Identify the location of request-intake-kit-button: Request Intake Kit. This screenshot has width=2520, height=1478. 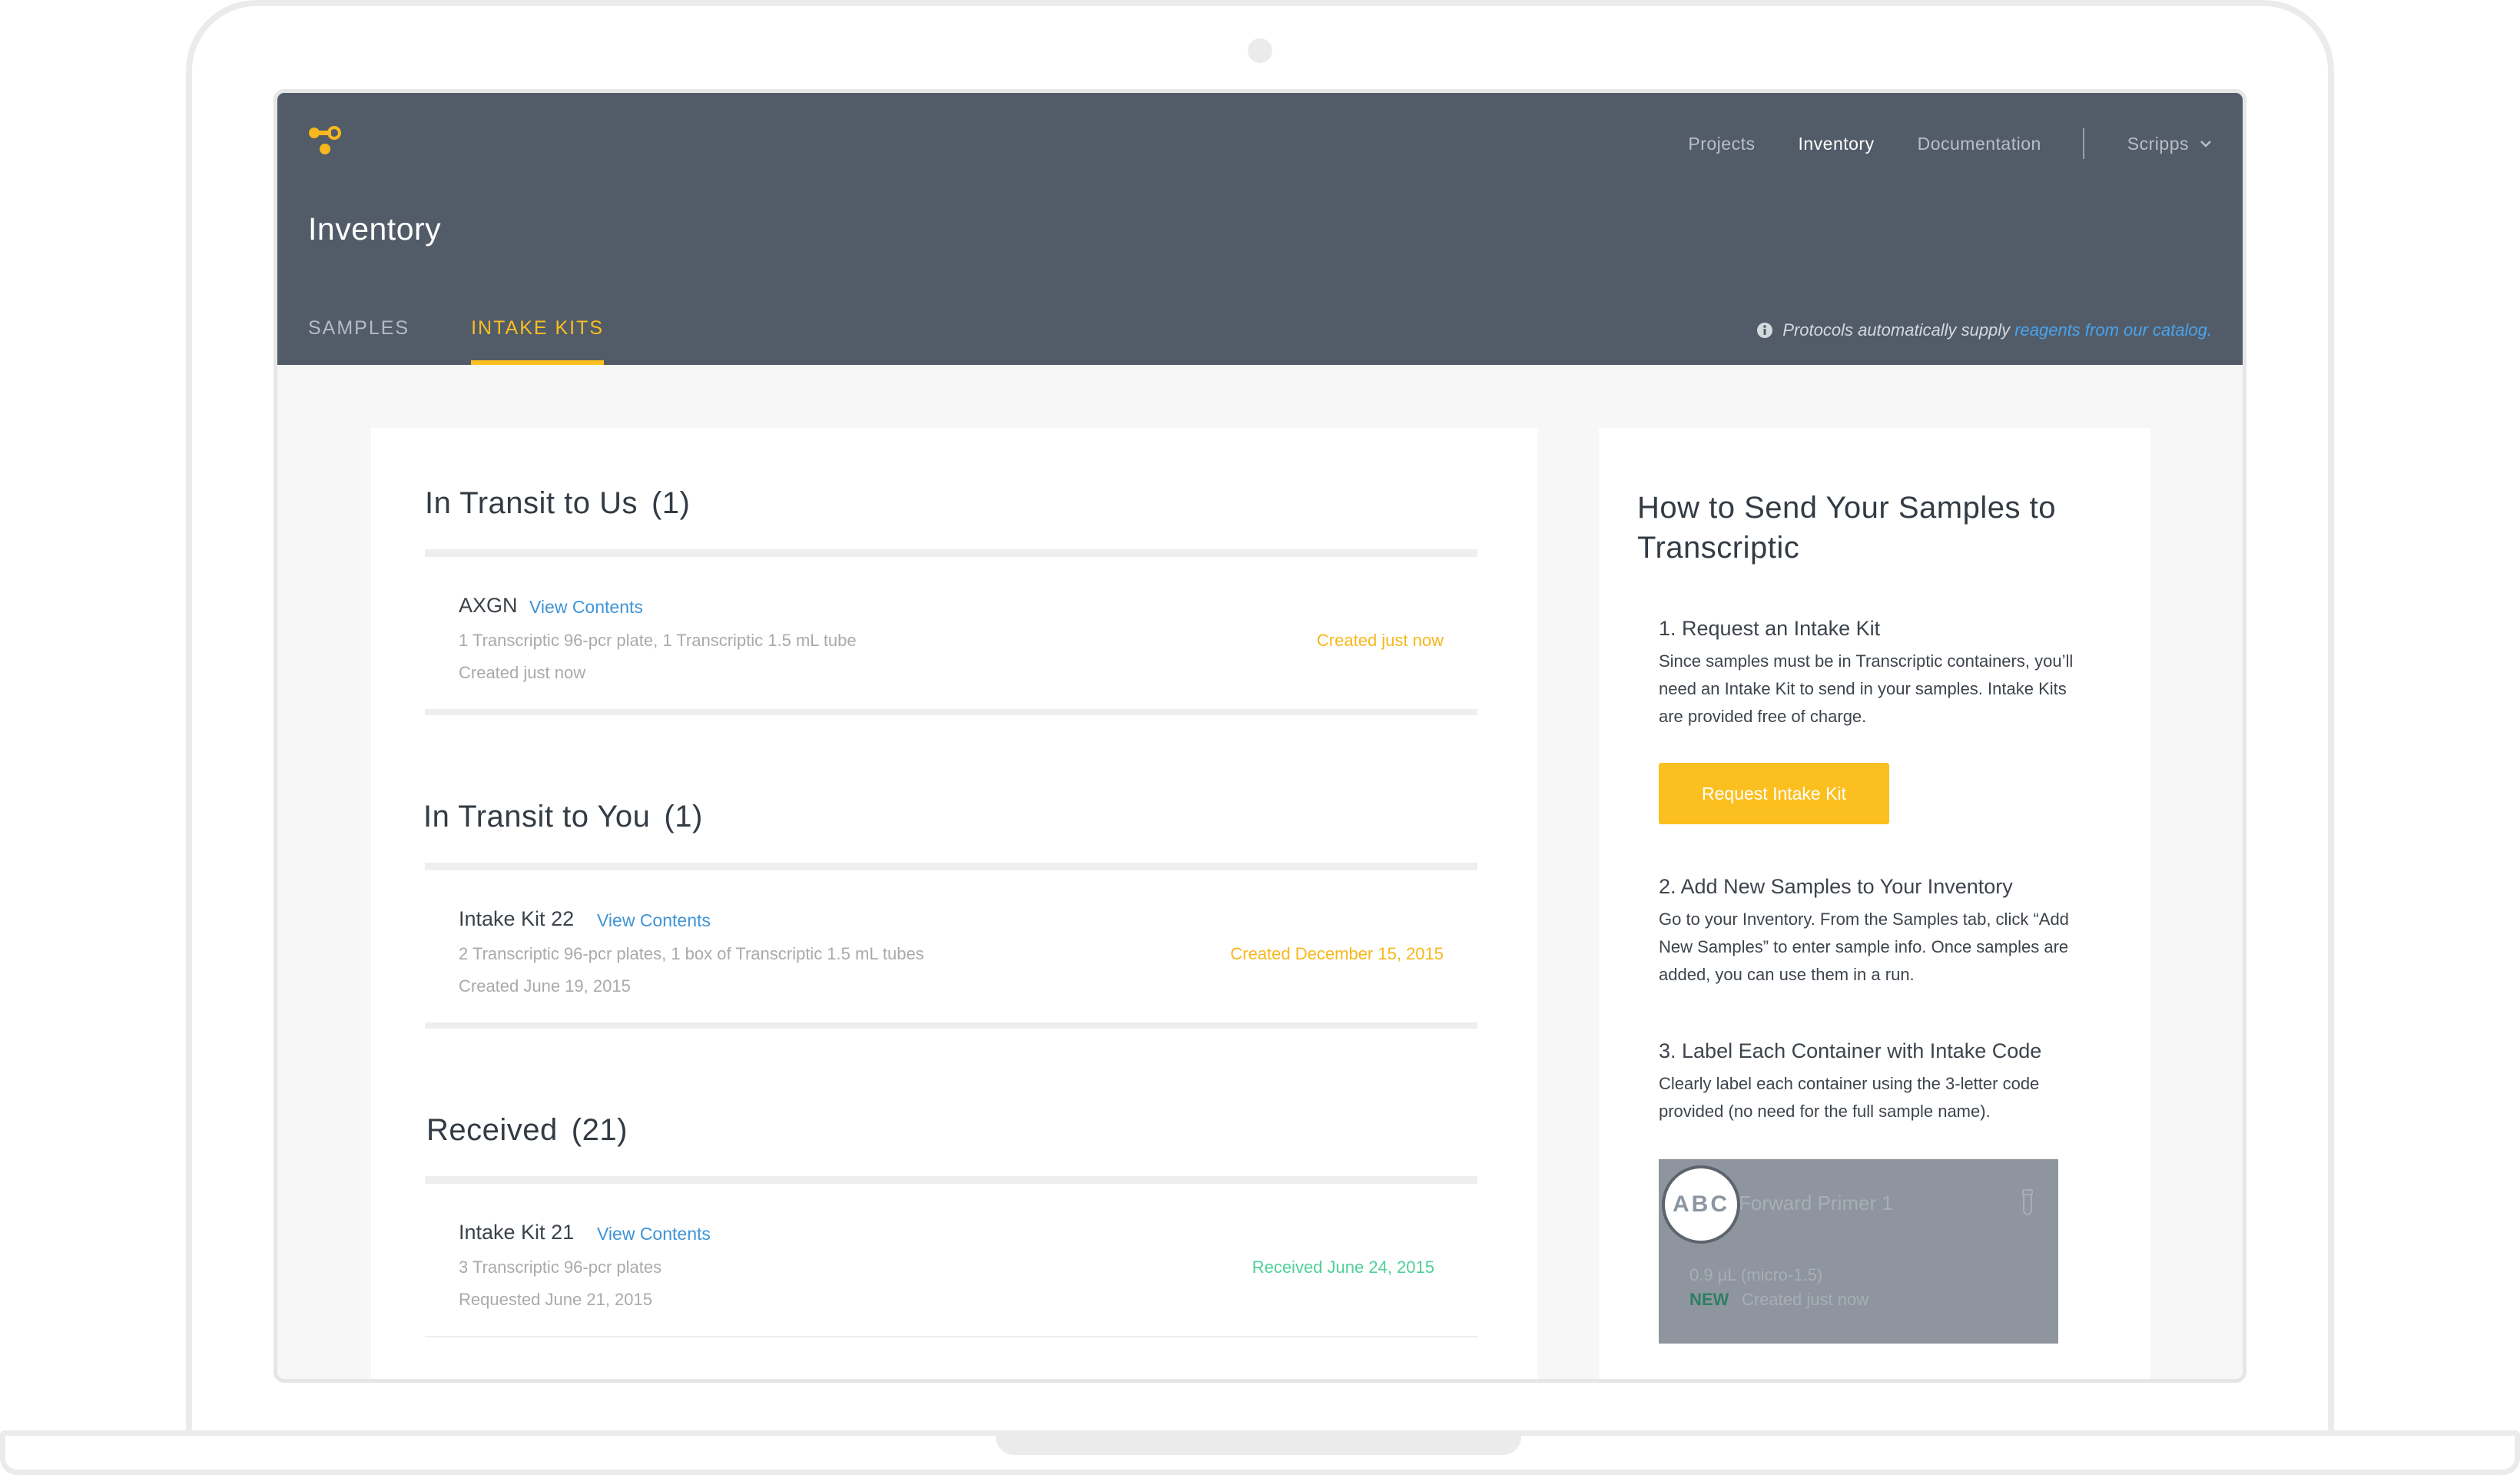
(1774, 793).